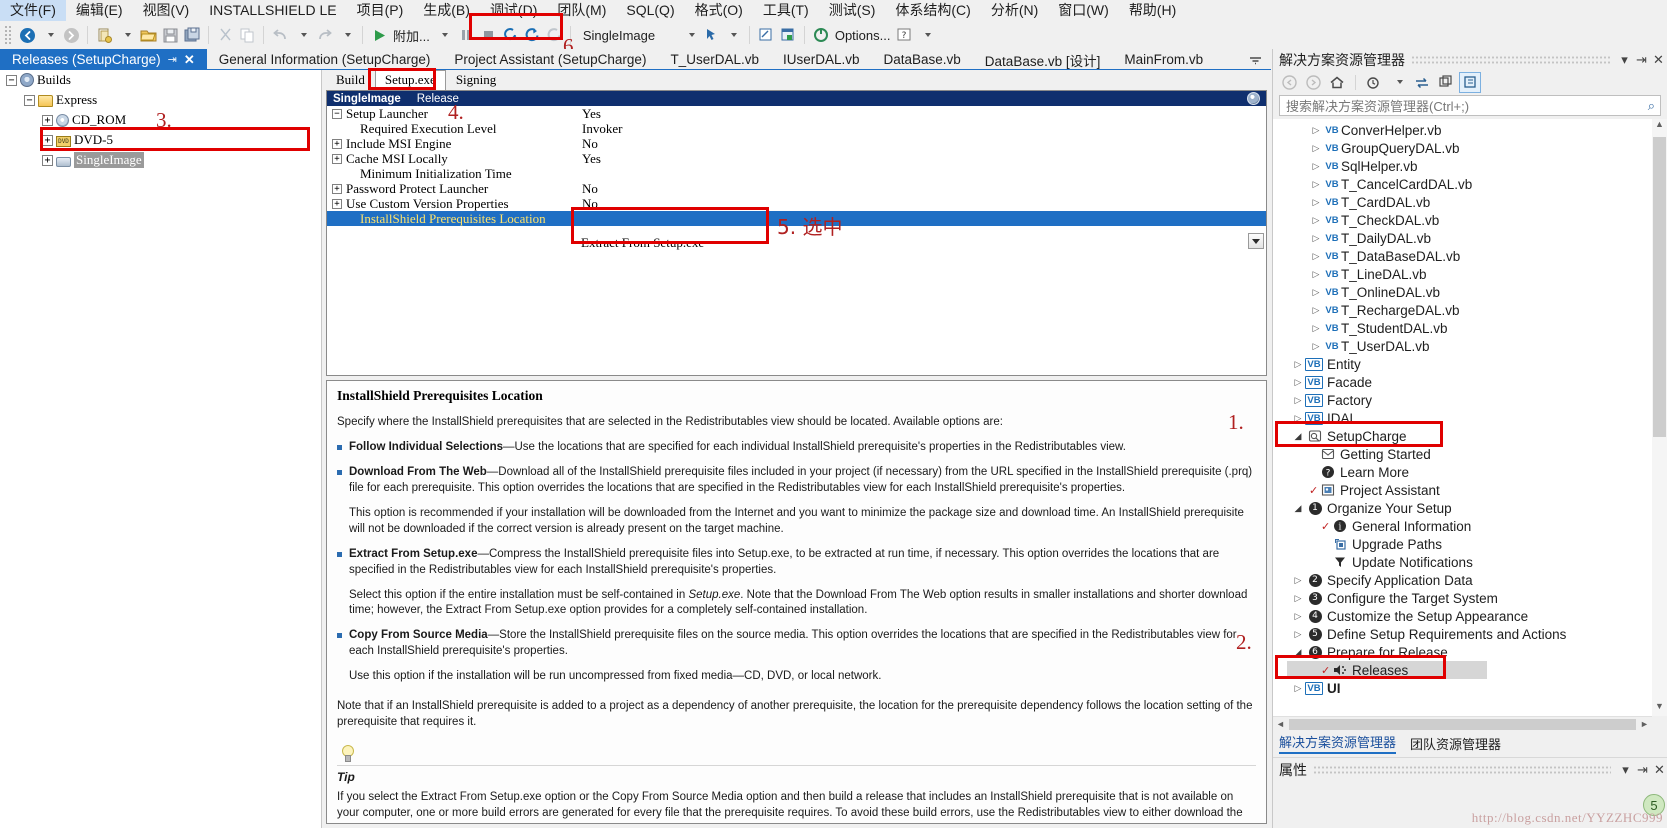  Describe the element at coordinates (350, 80) in the screenshot. I see `tab-build: Build` at that location.